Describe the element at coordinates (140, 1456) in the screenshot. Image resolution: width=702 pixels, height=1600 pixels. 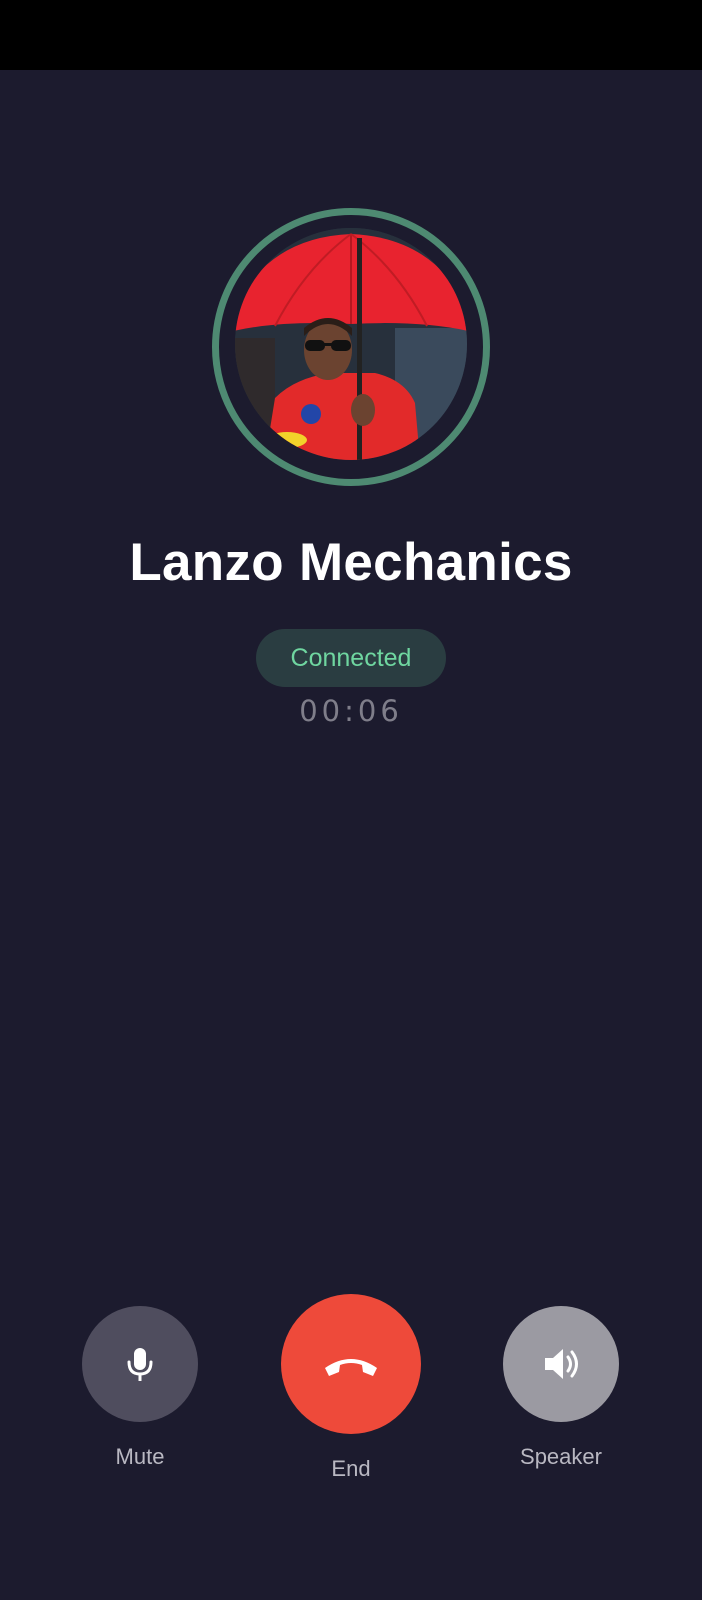
I see `mute-label: Mute` at that location.